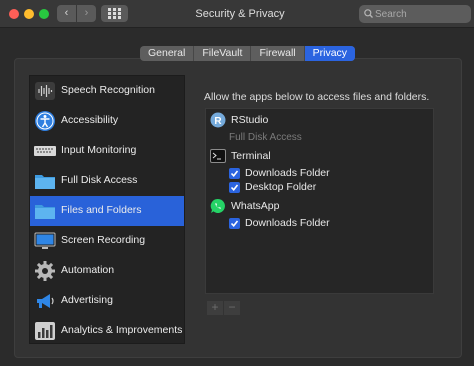 Image resolution: width=474 pixels, height=366 pixels. I want to click on chart-icon, so click(45, 331).